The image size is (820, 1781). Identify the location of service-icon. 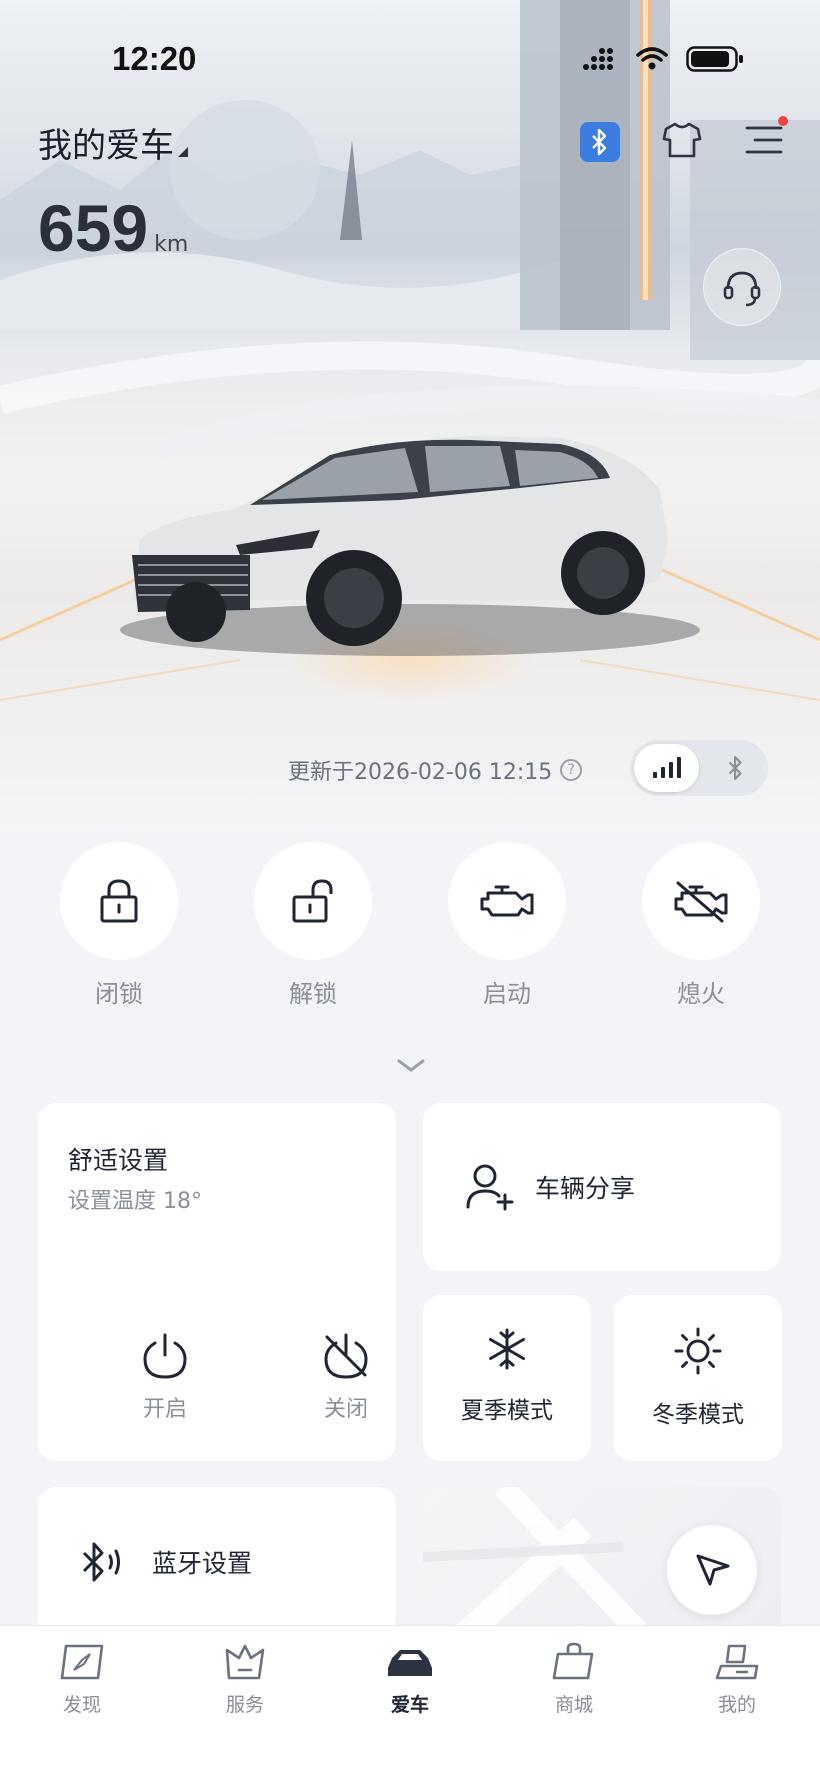
(245, 1662).